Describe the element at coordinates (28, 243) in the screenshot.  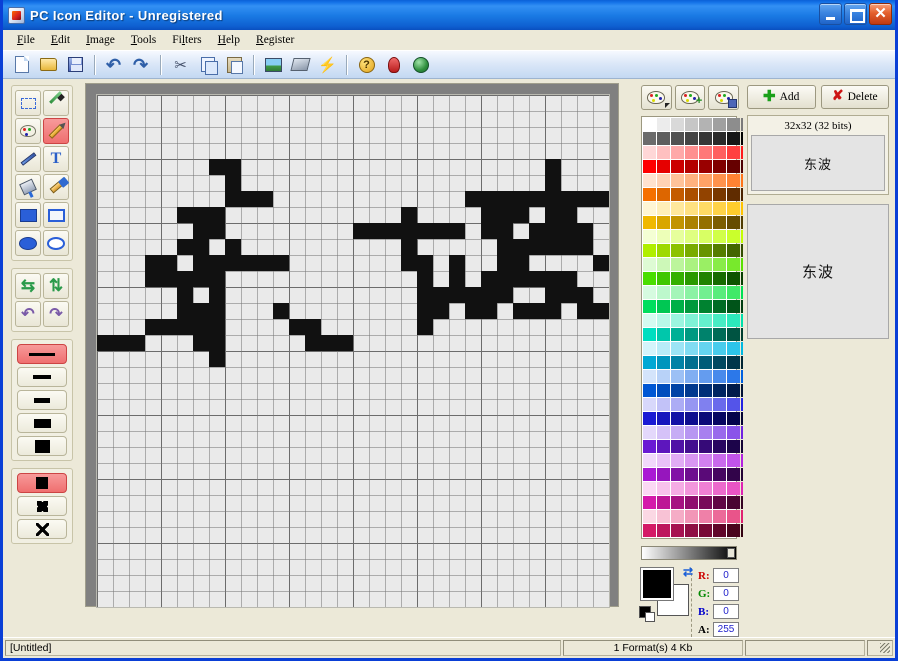
I see `filled-ellipse-tool` at that location.